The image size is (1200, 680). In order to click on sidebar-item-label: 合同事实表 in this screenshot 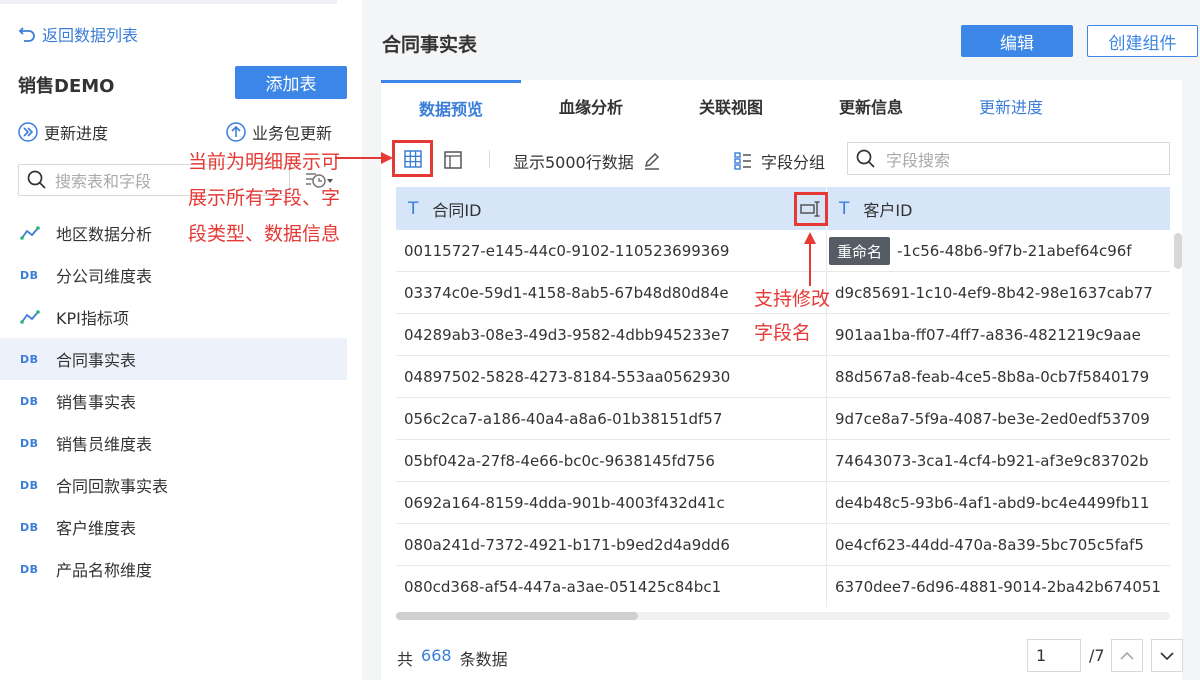, I will do `click(96, 360)`.